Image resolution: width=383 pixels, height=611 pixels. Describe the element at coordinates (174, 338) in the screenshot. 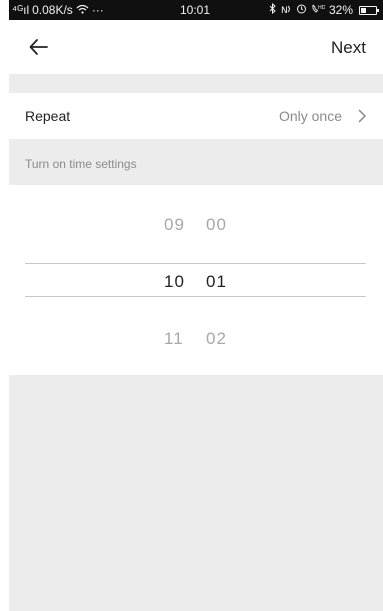

I see `picker-hour: 11` at that location.